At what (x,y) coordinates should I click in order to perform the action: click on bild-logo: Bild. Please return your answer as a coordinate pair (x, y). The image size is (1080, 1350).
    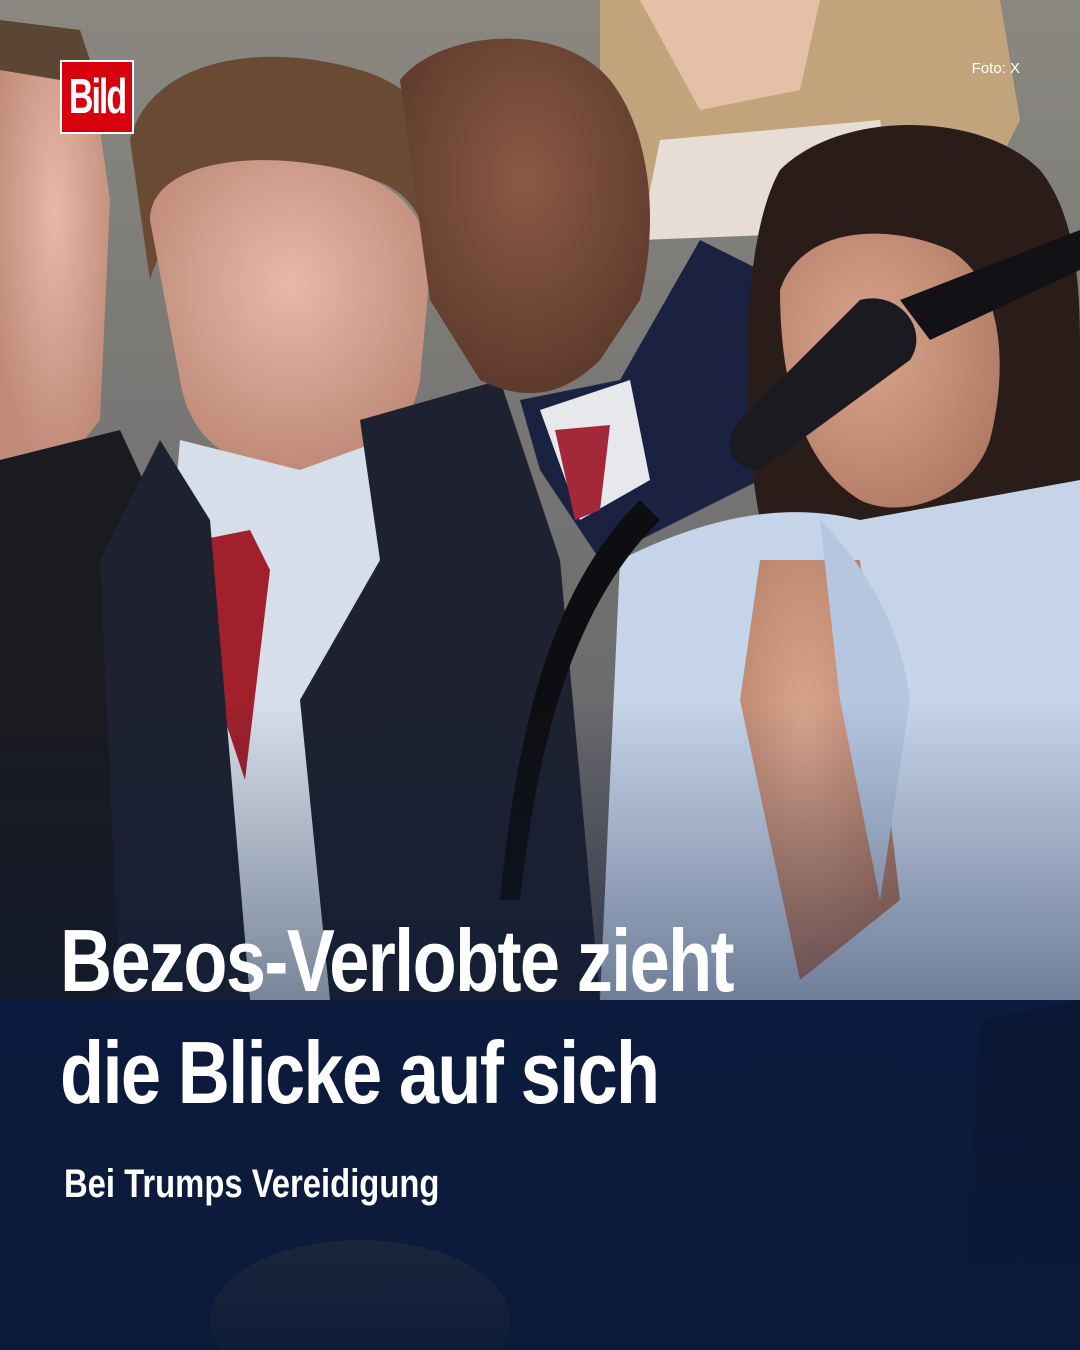
    Looking at the image, I should click on (97, 97).